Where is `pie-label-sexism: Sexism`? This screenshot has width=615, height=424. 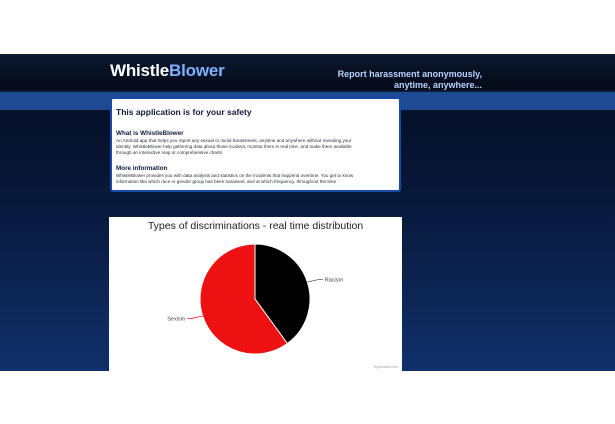 pie-label-sexism: Sexism is located at coordinates (176, 319).